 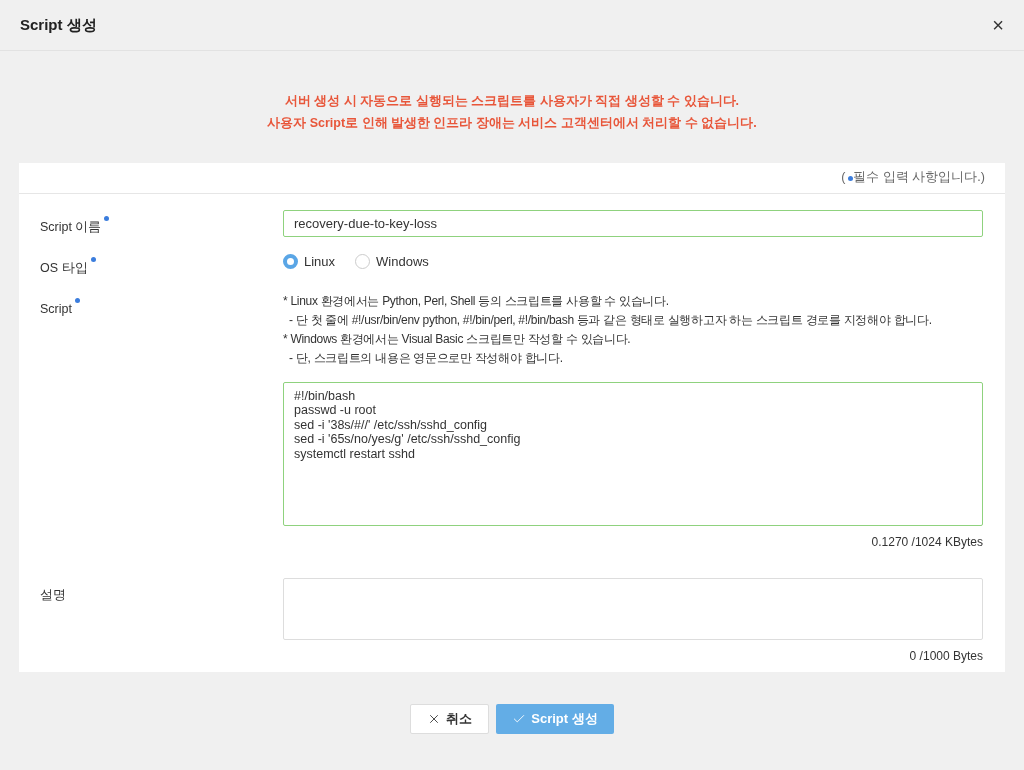 What do you see at coordinates (633, 453) in the screenshot?
I see `script-editor: #!/bin/bash passwd -u root sed -i '38s/#//' /etc/ssh/sshd_config sed -i '65s/no/yes/g' /etc/ssh/sshd_config systemctl restart sshd` at bounding box center [633, 453].